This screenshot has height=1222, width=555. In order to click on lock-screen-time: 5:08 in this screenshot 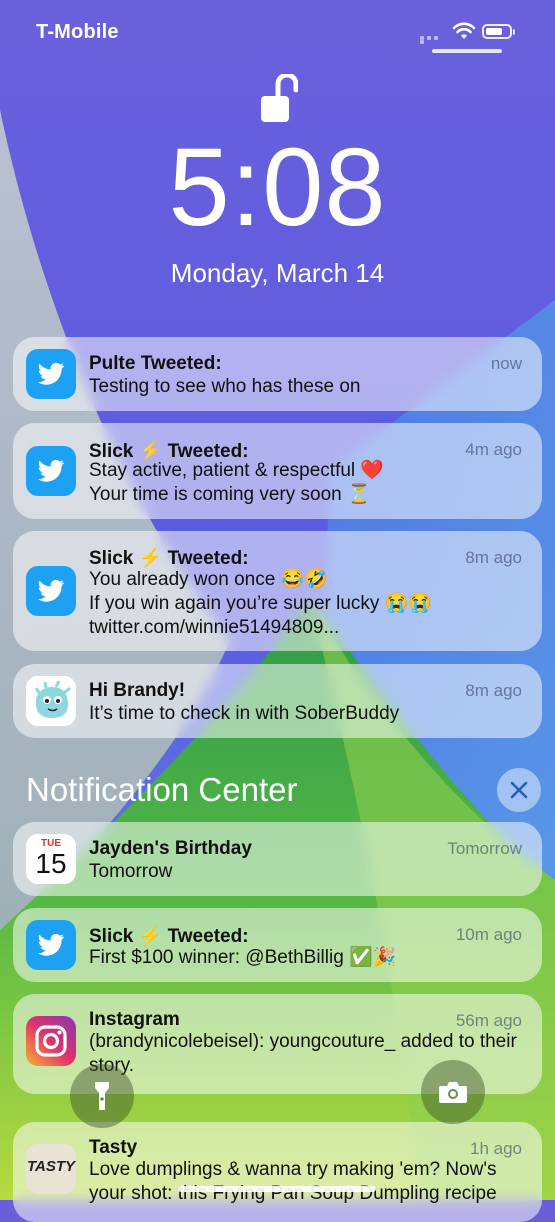, I will do `click(277, 187)`.